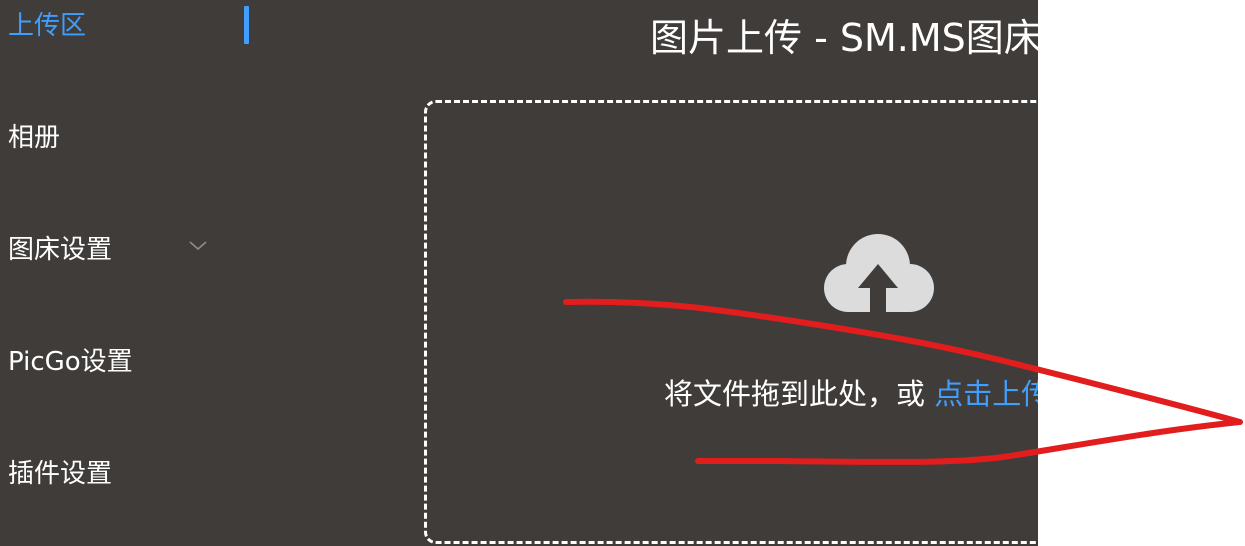 This screenshot has height=546, width=1245. Describe the element at coordinates (47, 26) in the screenshot. I see `sidebar-item-upload: 上传区` at that location.